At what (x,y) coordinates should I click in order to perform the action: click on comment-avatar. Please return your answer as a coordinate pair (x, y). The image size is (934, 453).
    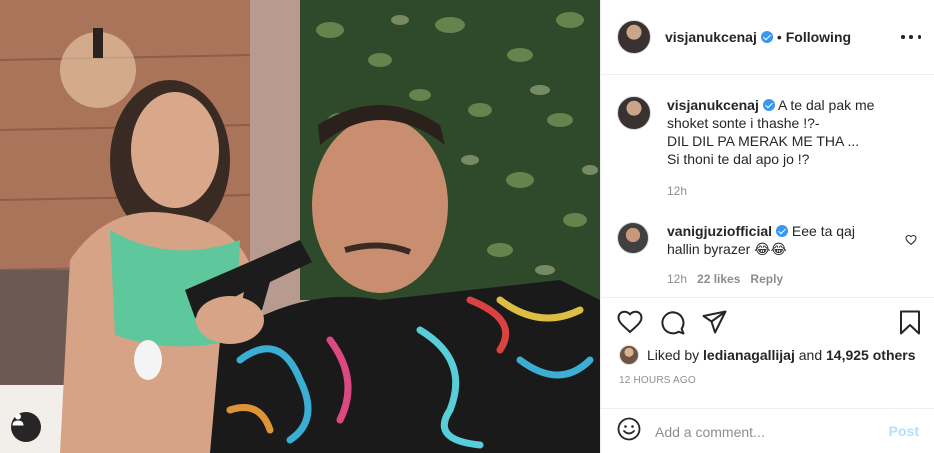
    Looking at the image, I should click on (633, 238).